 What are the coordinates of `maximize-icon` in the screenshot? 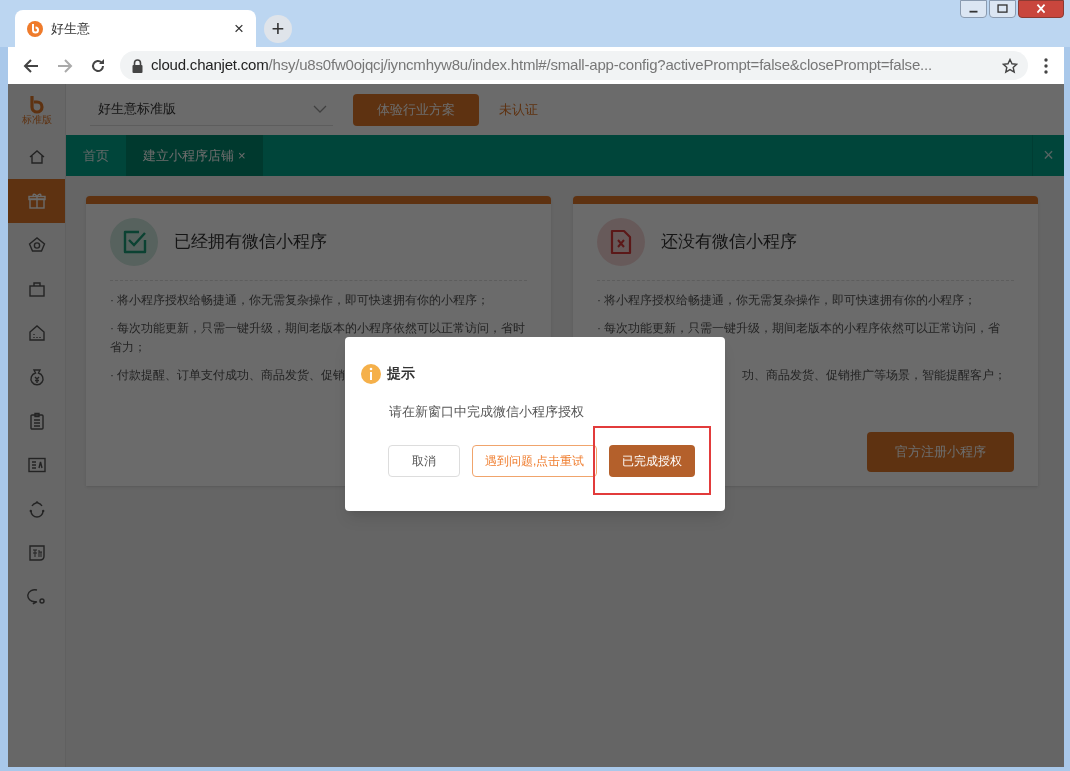 It's located at (1002, 9).